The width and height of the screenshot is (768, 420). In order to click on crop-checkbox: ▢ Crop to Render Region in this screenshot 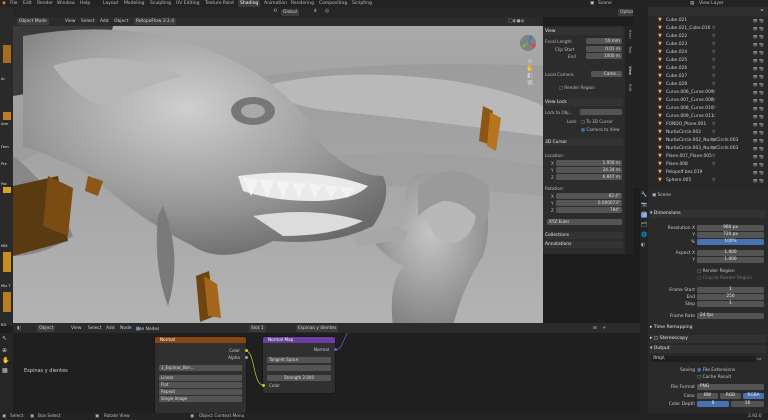, I will do `click(708, 278)`.